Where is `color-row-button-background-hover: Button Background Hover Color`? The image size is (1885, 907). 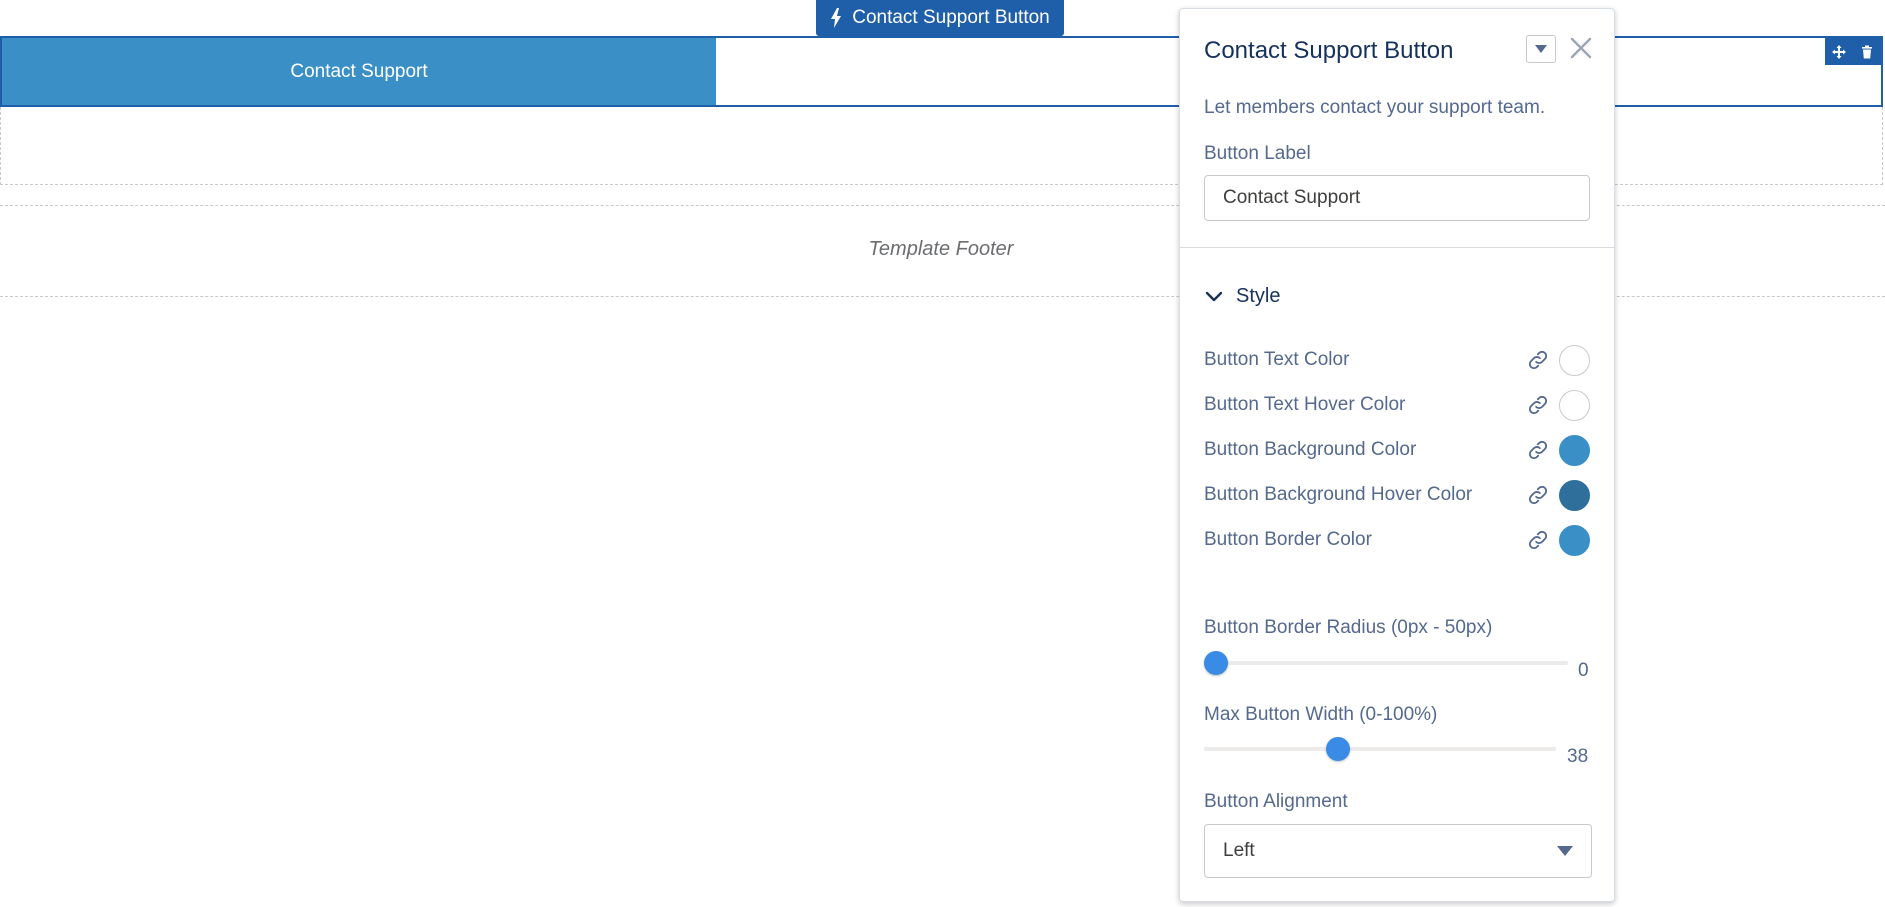
color-row-button-background-hover: Button Background Hover Color is located at coordinates (1397, 495).